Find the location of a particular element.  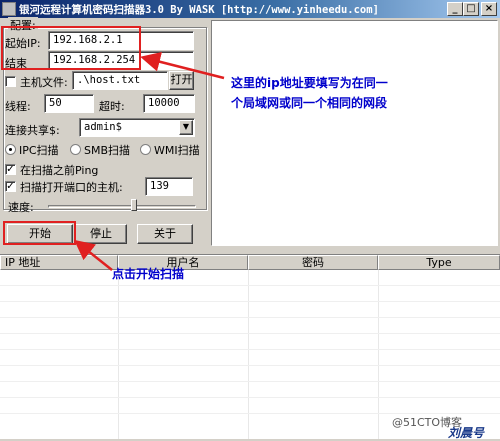

ping-label: 在扫描之前Ping is located at coordinates (59, 170).